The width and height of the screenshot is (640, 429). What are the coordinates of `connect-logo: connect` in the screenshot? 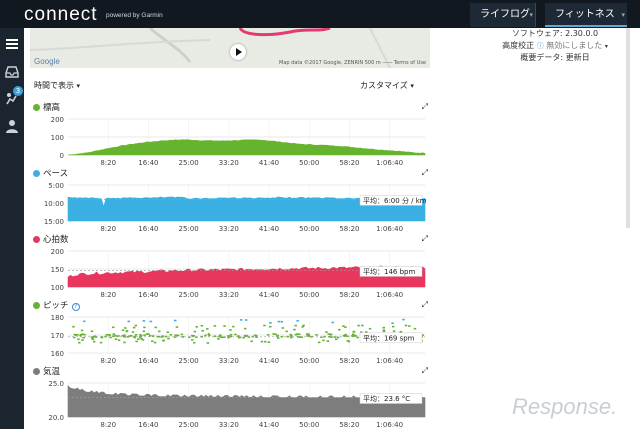 It's located at (61, 15).